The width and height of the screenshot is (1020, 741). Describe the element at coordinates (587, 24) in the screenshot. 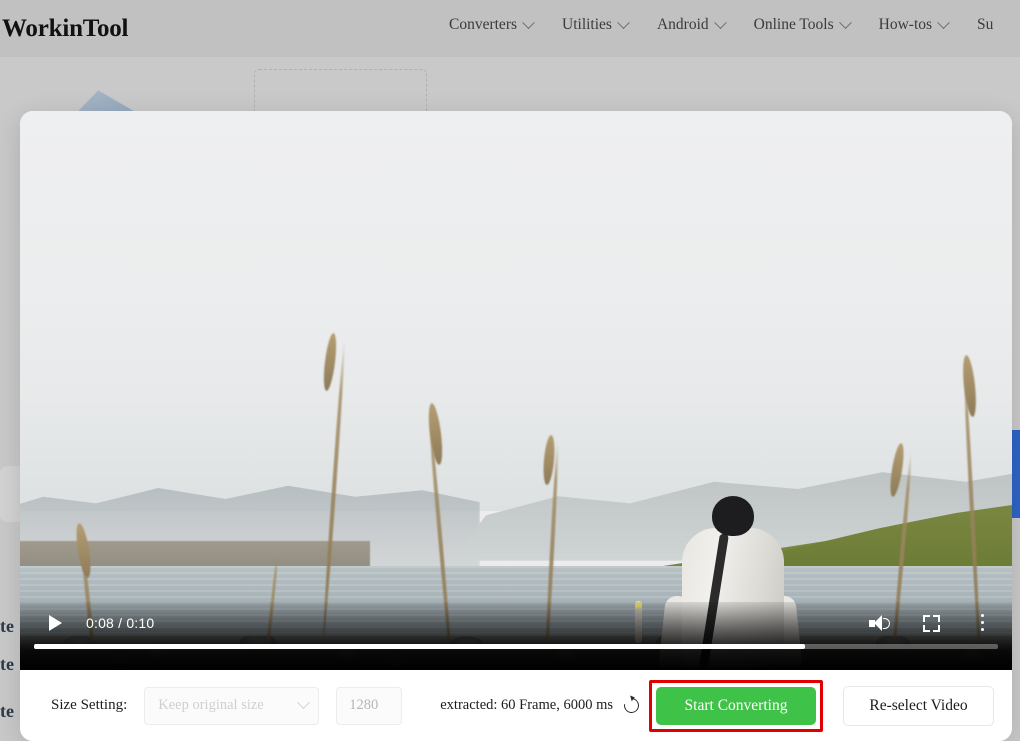

I see `nav-label: Utilities` at that location.